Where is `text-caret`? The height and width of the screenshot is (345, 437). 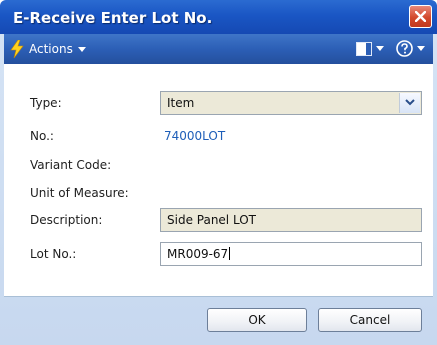
text-caret is located at coordinates (230, 253).